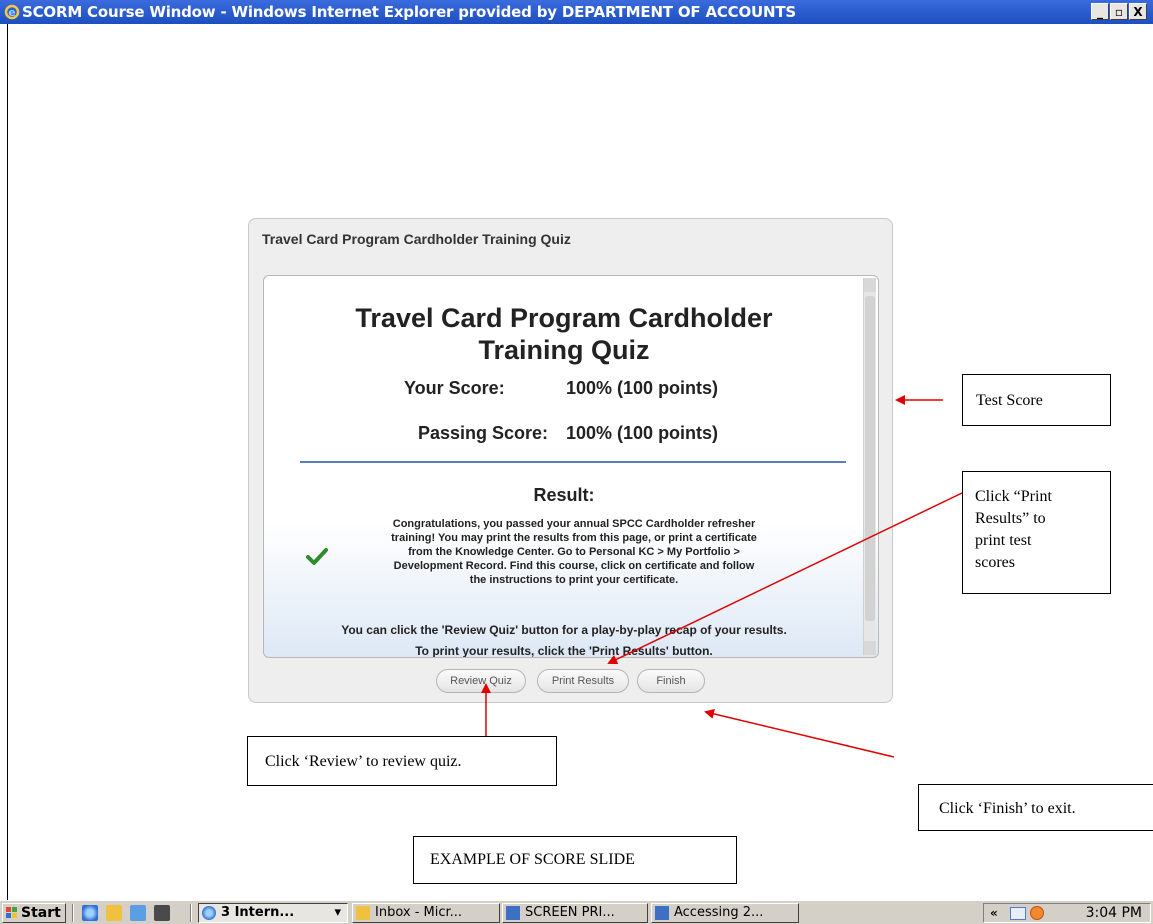  I want to click on start-label: Start, so click(41, 913).